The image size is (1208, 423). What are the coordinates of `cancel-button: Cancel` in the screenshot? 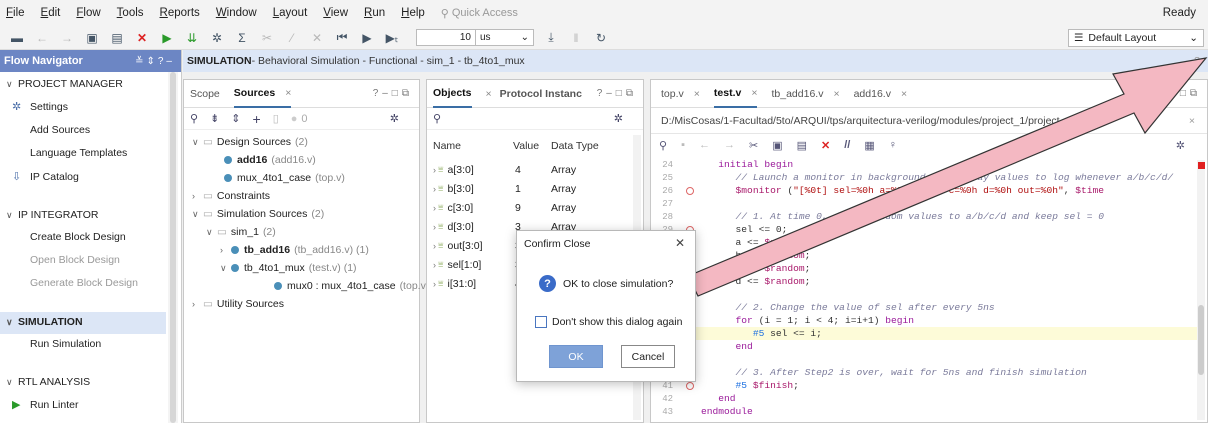 It's located at (648, 356).